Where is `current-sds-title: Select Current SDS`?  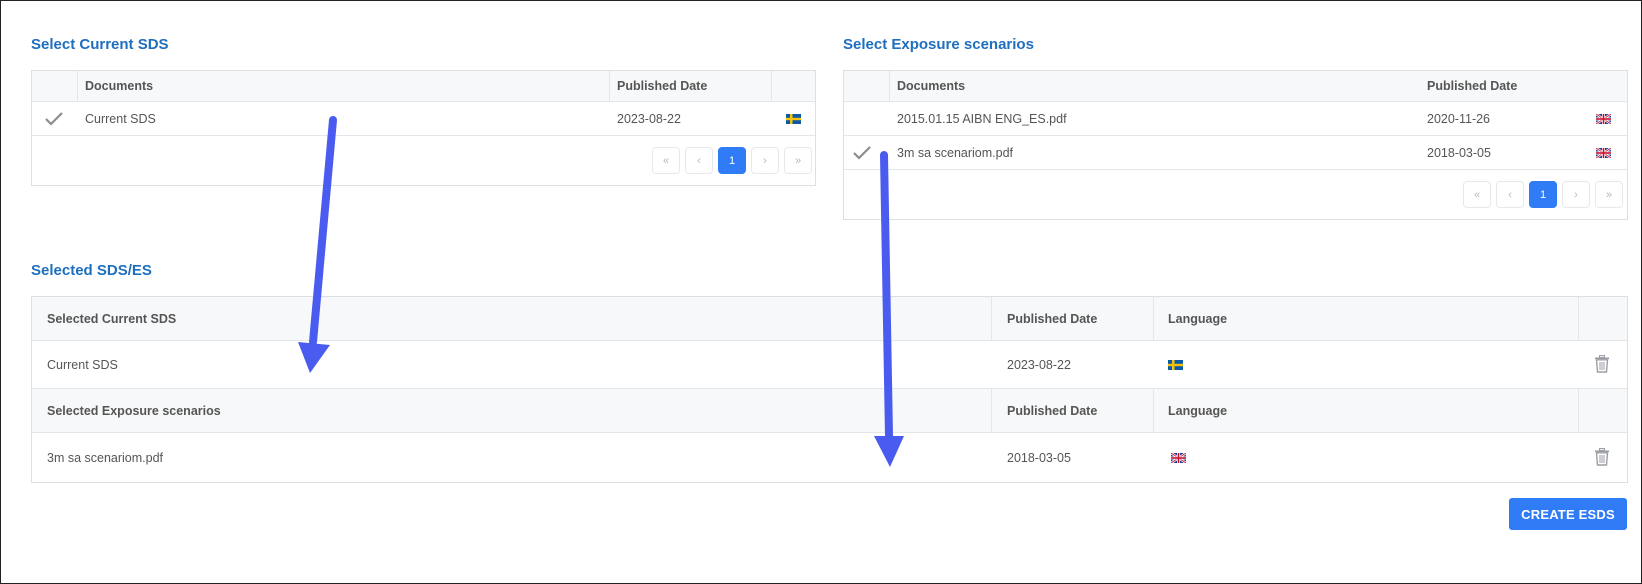 current-sds-title: Select Current SDS is located at coordinates (100, 44).